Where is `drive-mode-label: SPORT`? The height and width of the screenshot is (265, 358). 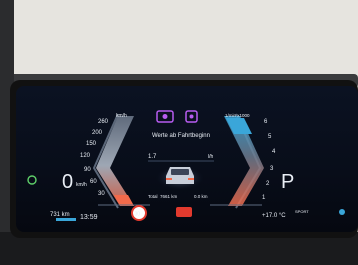
drive-mode-label: SPORT is located at coordinates (302, 211).